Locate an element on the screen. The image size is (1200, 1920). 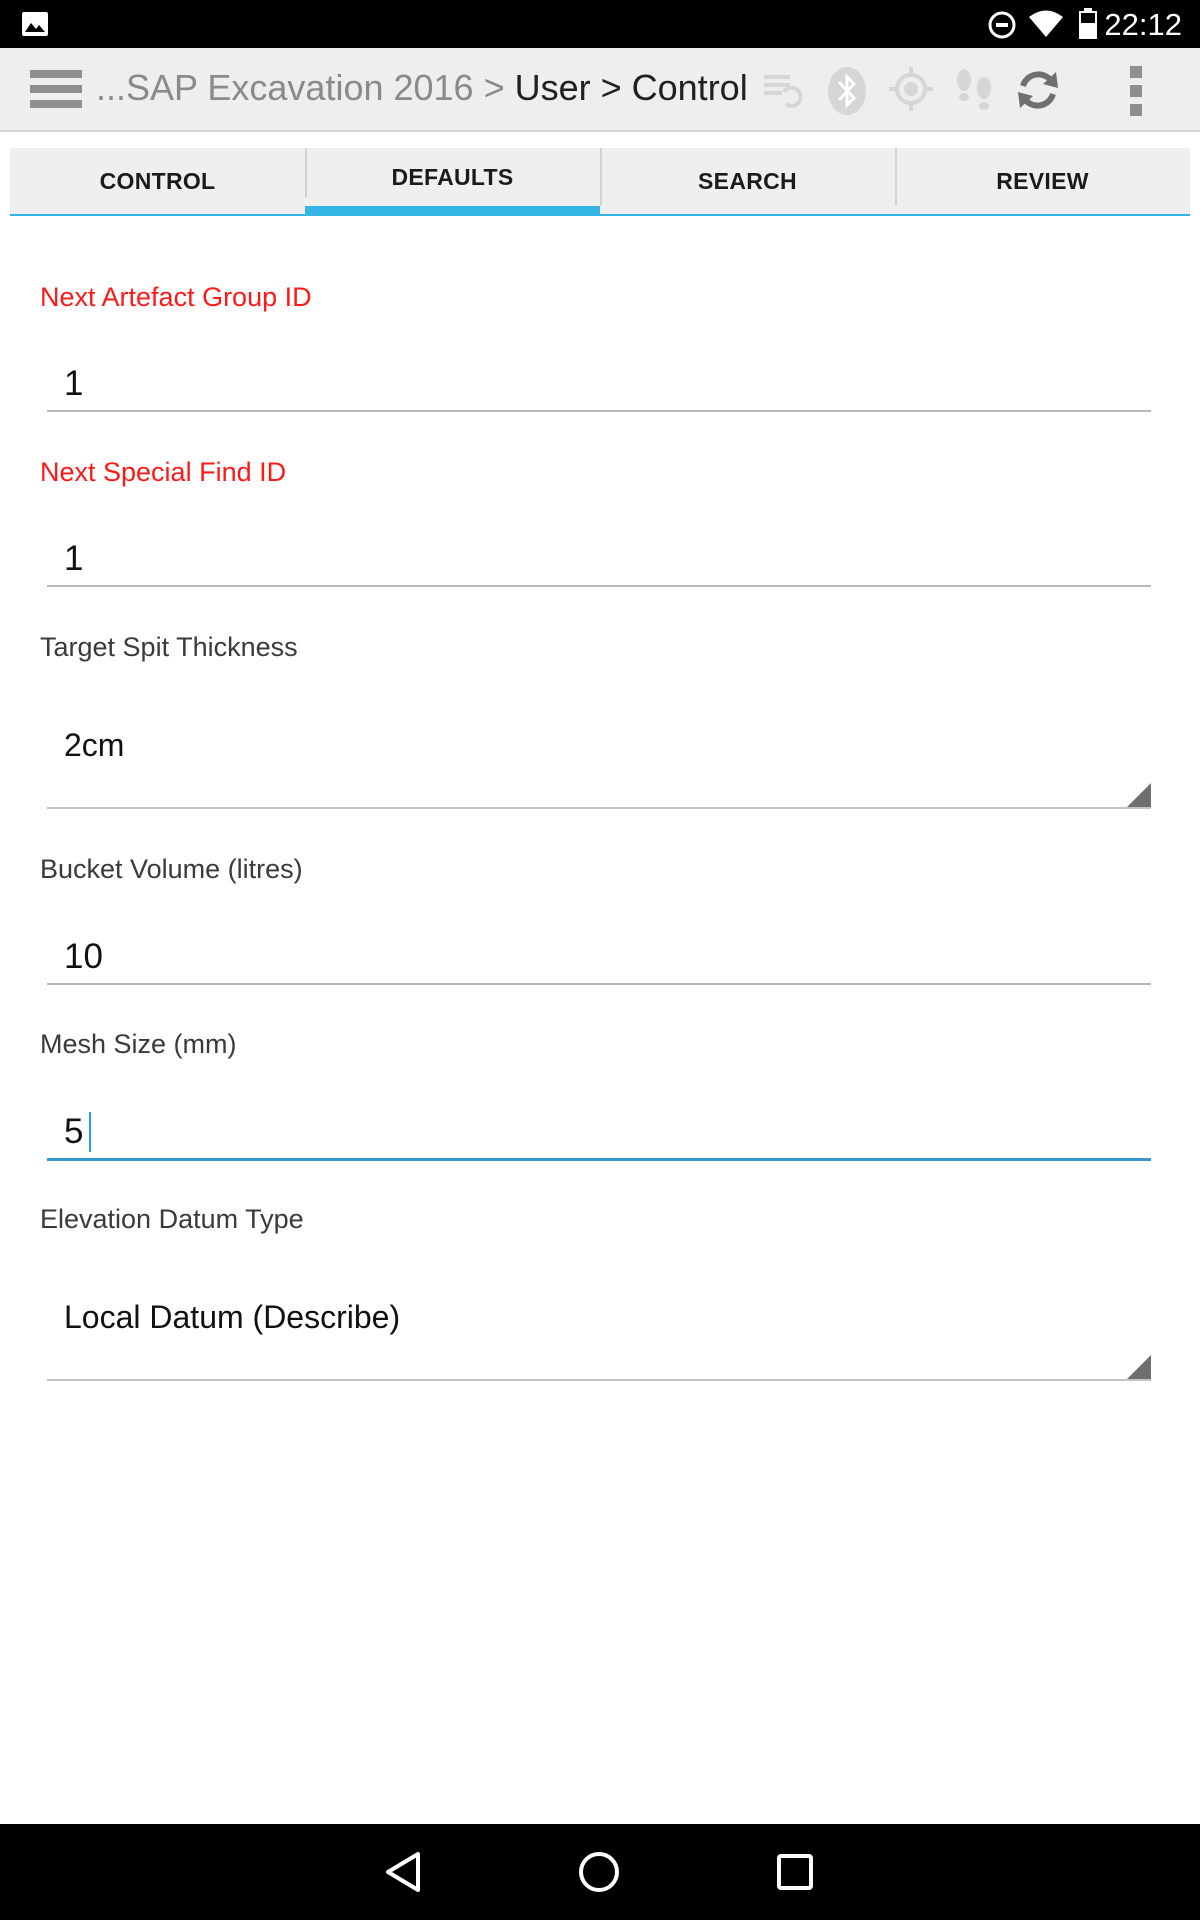
elevation-datum-value: Local Datum (Describe) is located at coordinates (232, 1317).